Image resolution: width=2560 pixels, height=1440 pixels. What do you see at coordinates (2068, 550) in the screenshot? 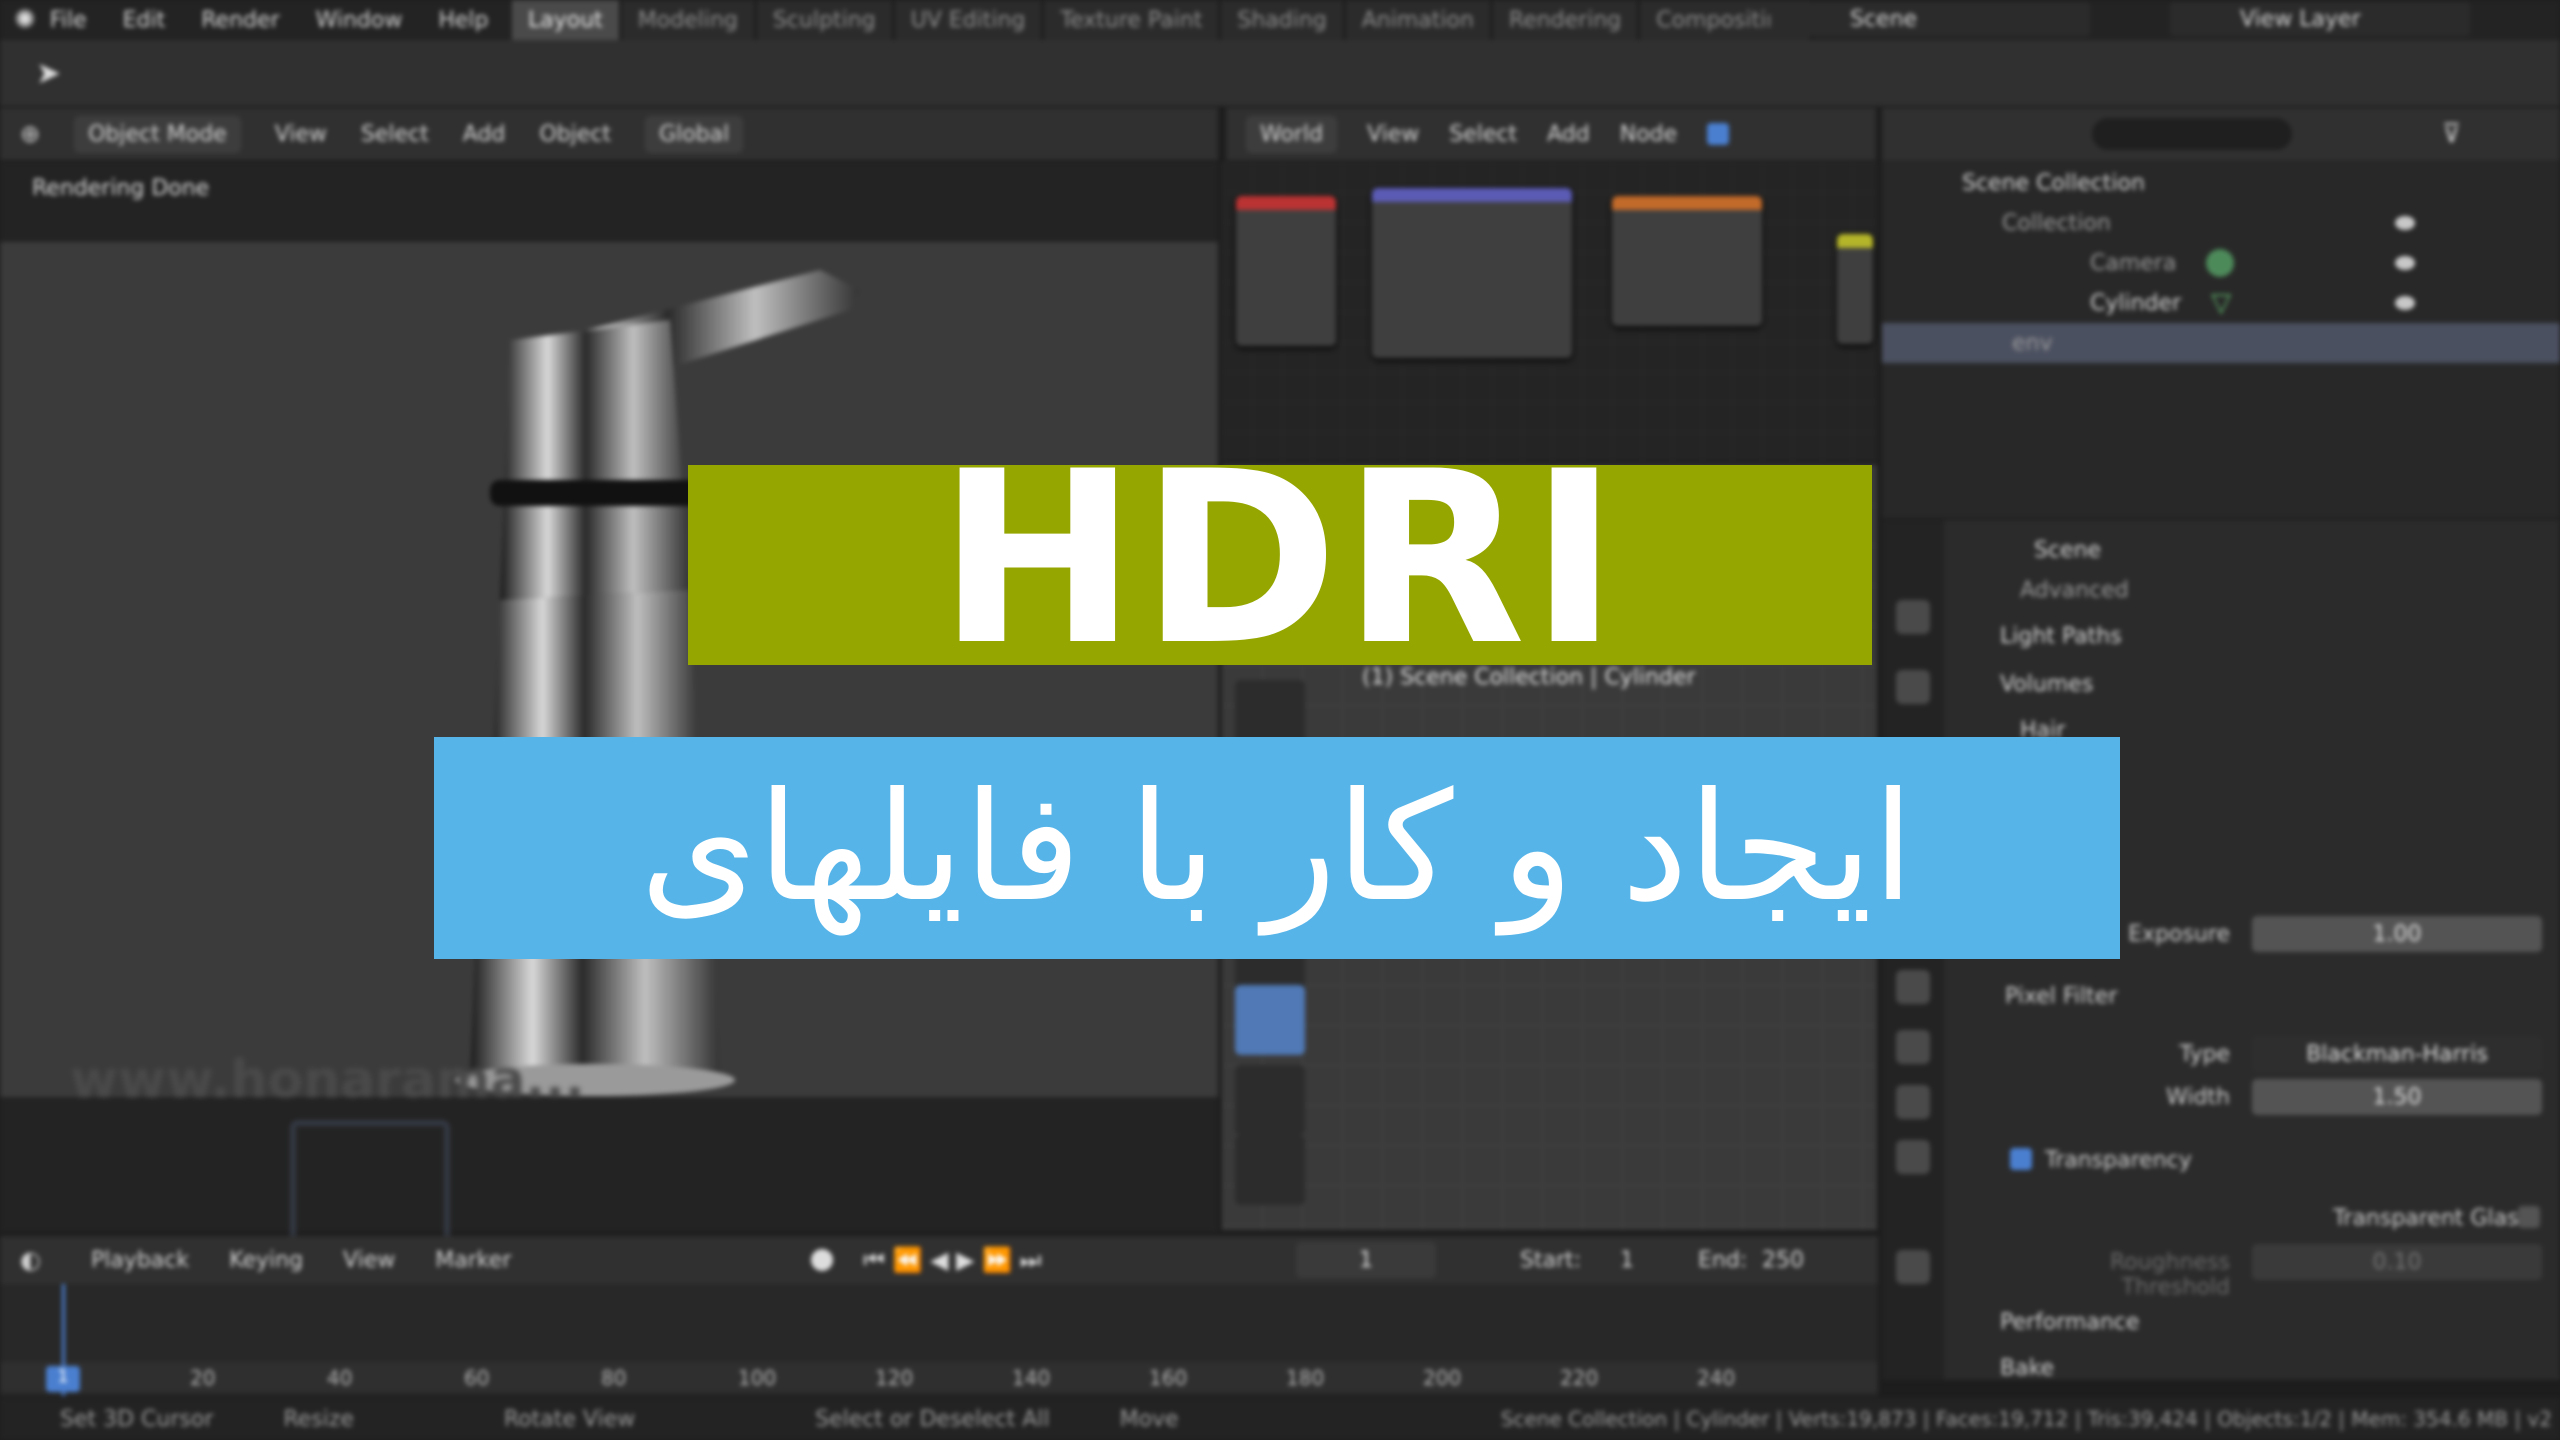
I see `properties-context-label: Scene` at bounding box center [2068, 550].